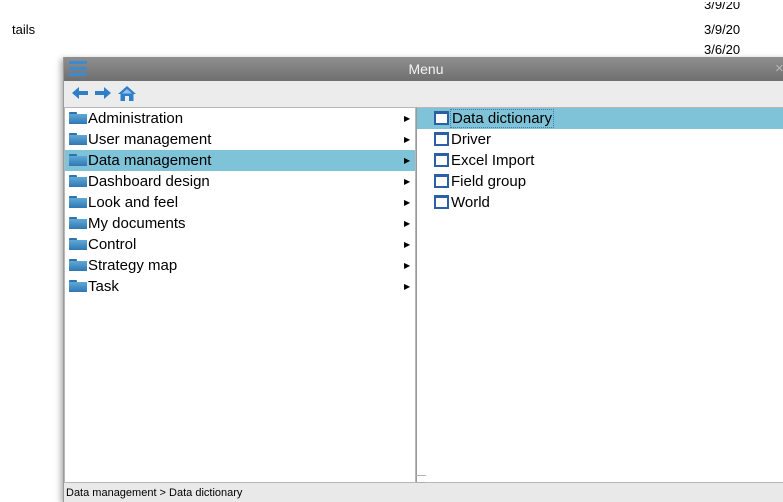 This screenshot has height=502, width=783. Describe the element at coordinates (150, 160) in the screenshot. I see `menu-item-label: Data management` at that location.